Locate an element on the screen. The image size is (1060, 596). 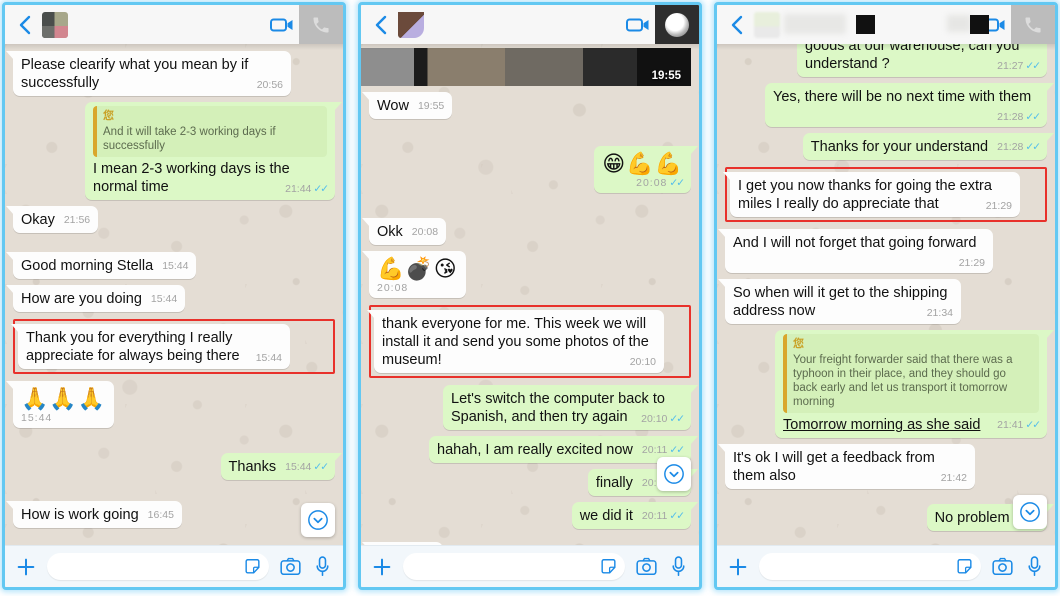
message-row: Okk 20:08 is located at coordinates (526, 231).